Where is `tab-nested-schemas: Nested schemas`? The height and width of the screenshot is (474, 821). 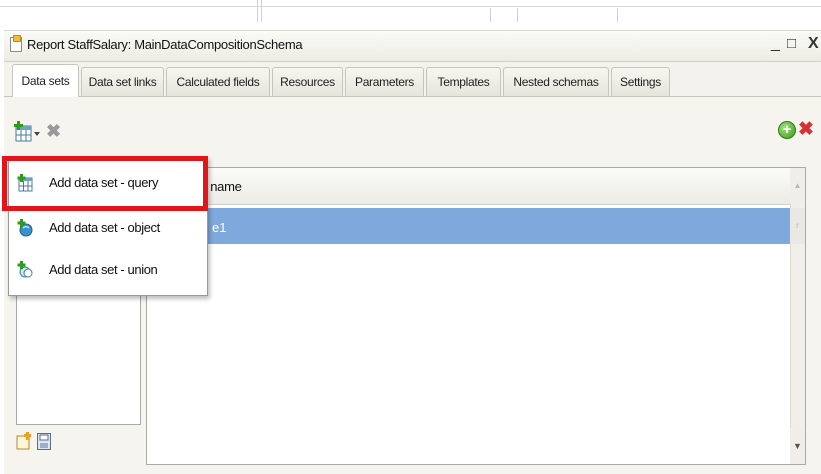 tab-nested-schemas: Nested schemas is located at coordinates (556, 81).